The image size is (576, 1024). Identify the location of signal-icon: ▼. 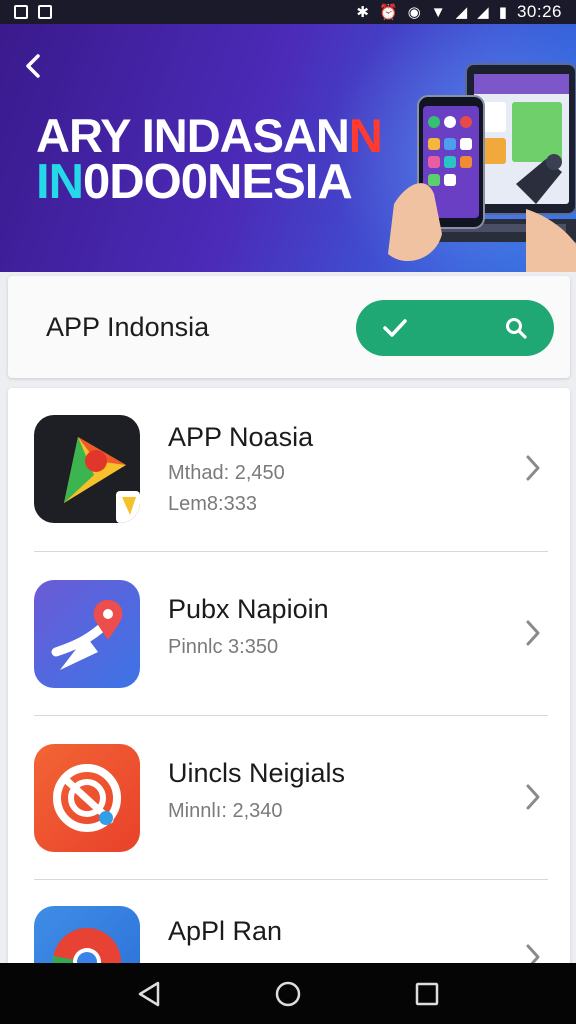
(438, 12).